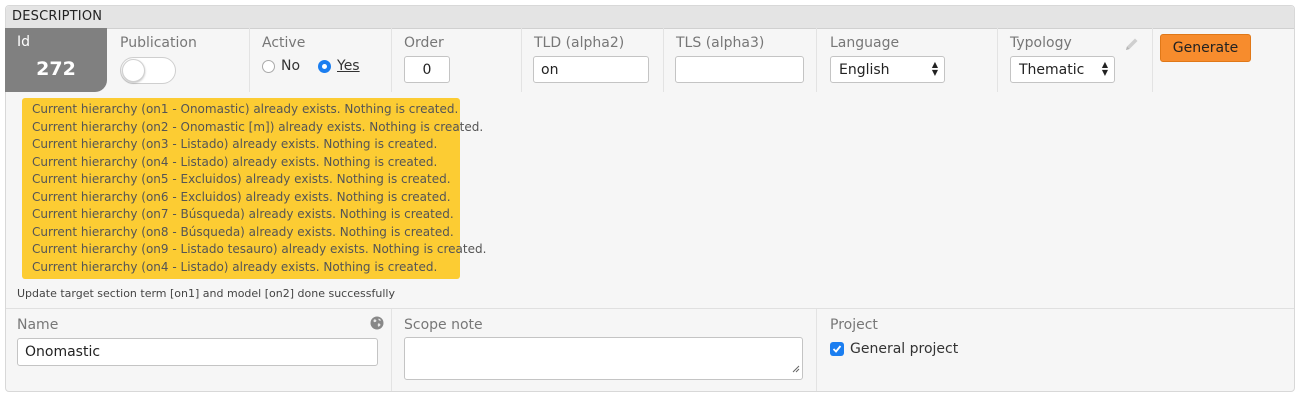 The image size is (1304, 401). I want to click on row-divider, so click(650, 308).